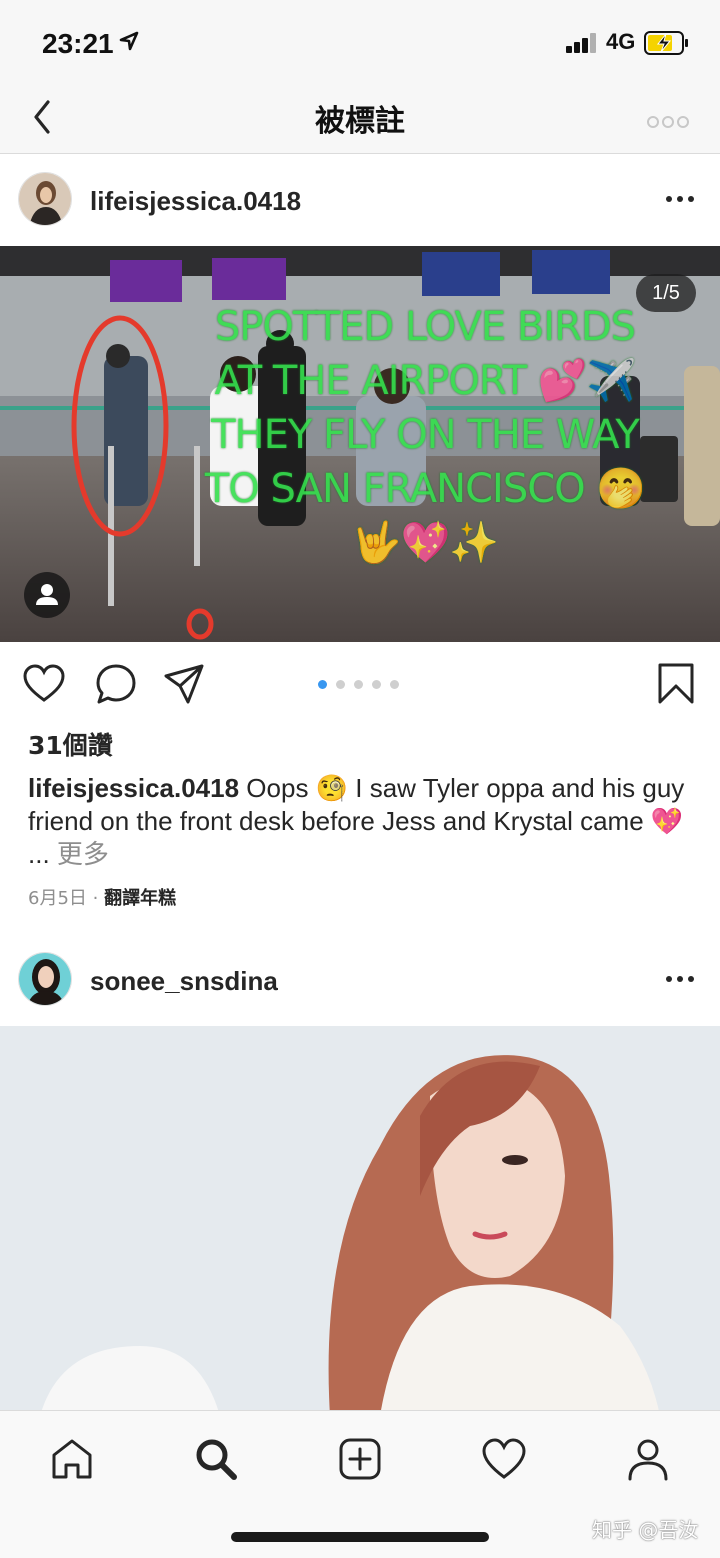 Image resolution: width=720 pixels, height=1558 pixels. I want to click on pager-dot-active, so click(322, 684).